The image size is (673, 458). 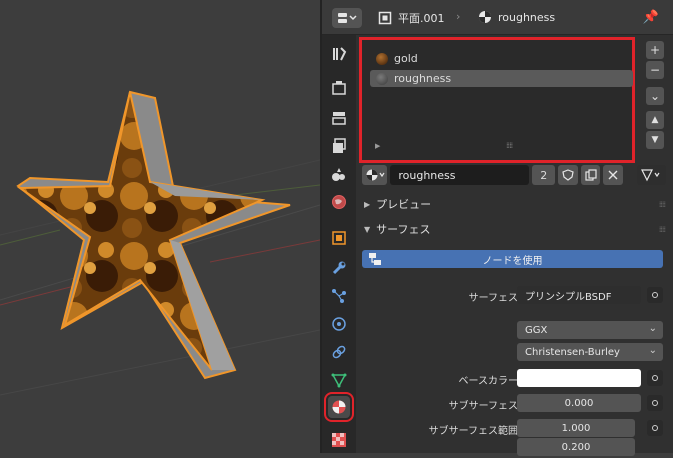 I want to click on use-nodes-label: ノードを使用, so click(x=512, y=261).